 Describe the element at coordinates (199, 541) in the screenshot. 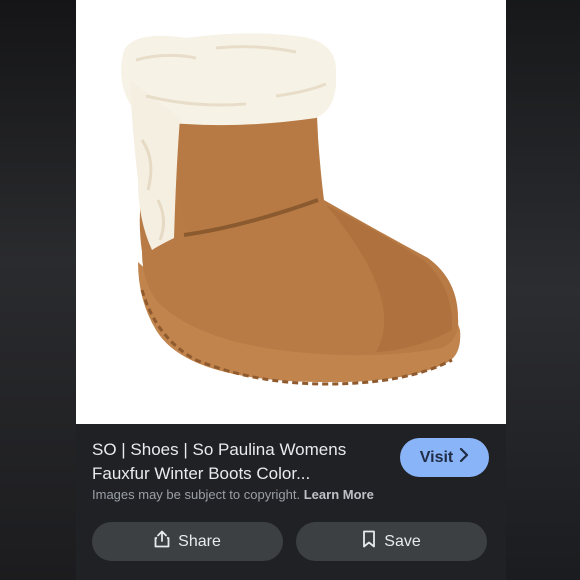

I see `share-button-label: Share` at that location.